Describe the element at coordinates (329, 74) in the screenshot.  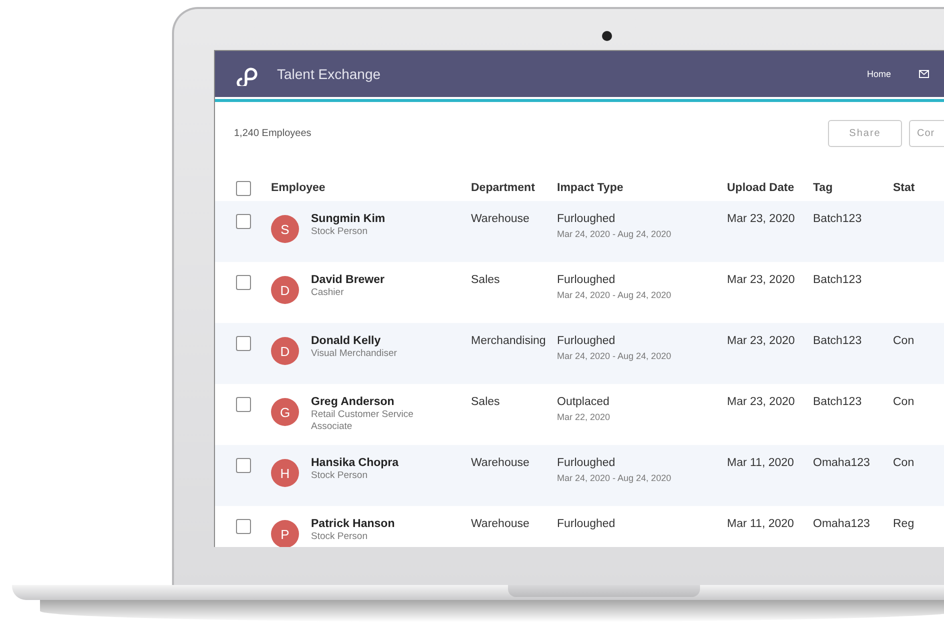
I see `app-title: Talent Exchange` at that location.